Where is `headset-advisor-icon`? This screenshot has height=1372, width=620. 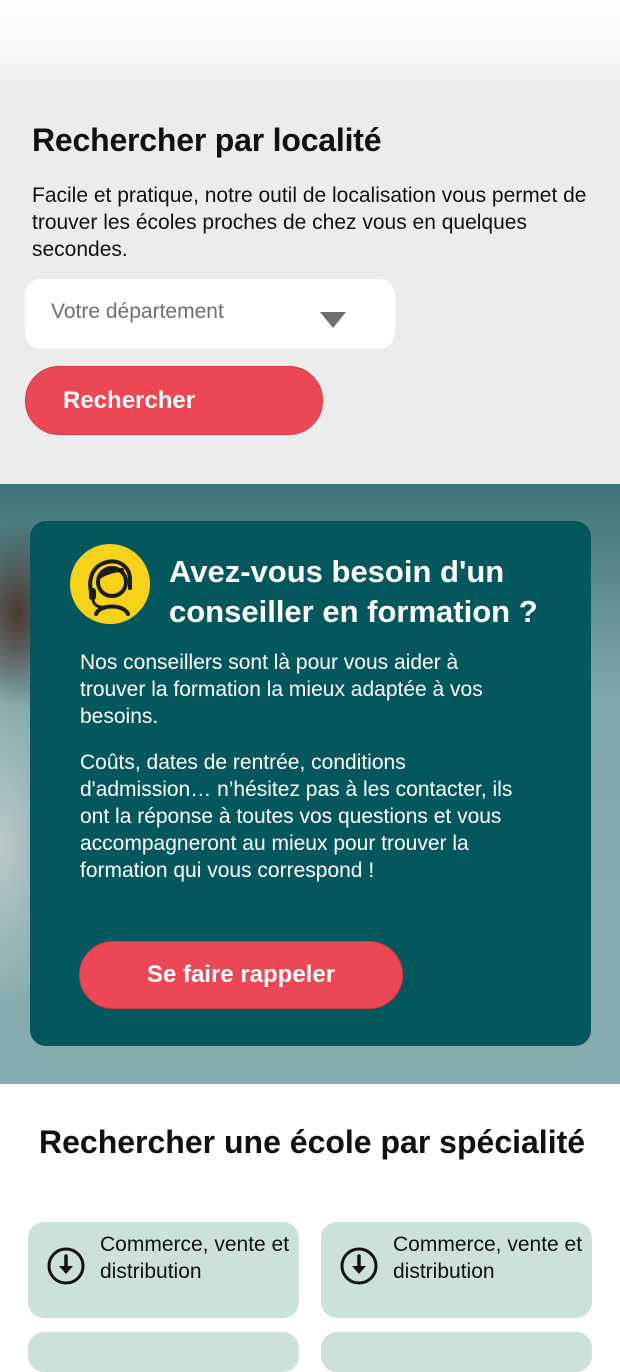
headset-advisor-icon is located at coordinates (110, 584).